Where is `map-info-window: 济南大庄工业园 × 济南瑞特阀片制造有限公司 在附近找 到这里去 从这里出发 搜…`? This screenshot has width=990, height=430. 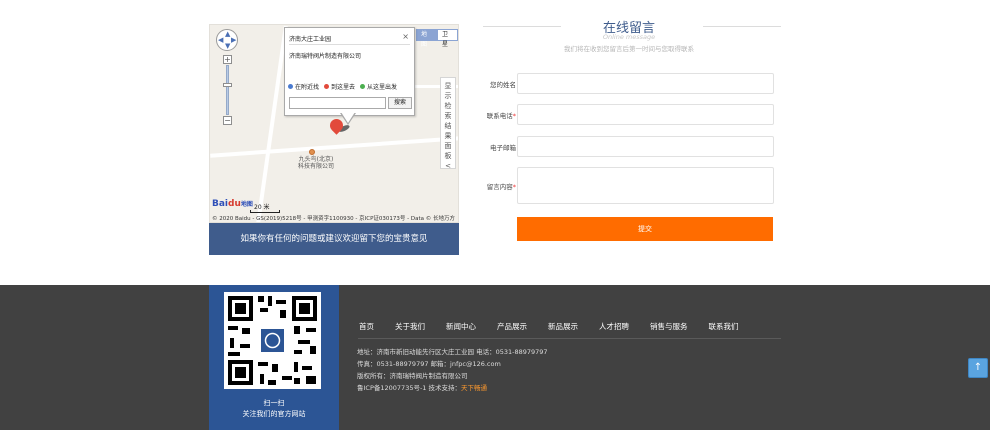
map-info-window: 济南大庄工业园 × 济南瑞特阀片制造有限公司 在附近找 到这里去 从这里出发 搜… is located at coordinates (349, 71).